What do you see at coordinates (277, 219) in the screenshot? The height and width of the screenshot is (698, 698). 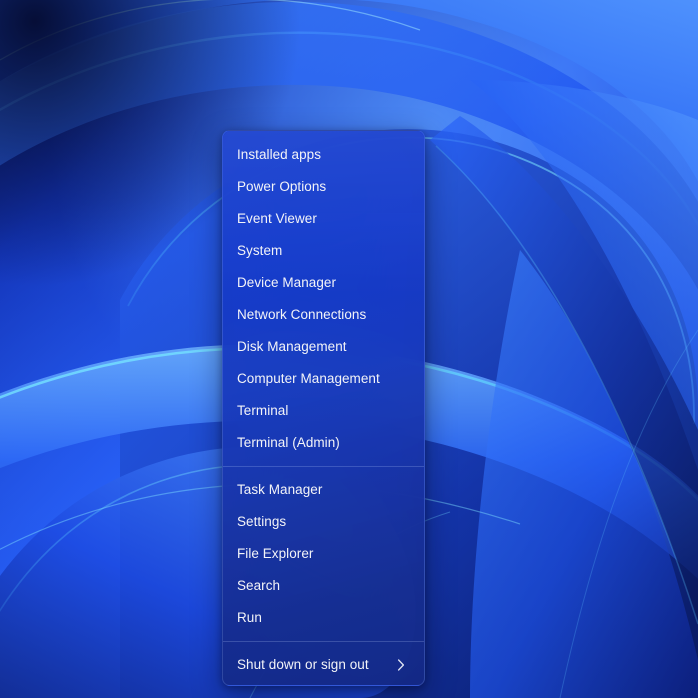 I see `menu-item-label: Event Viewer` at bounding box center [277, 219].